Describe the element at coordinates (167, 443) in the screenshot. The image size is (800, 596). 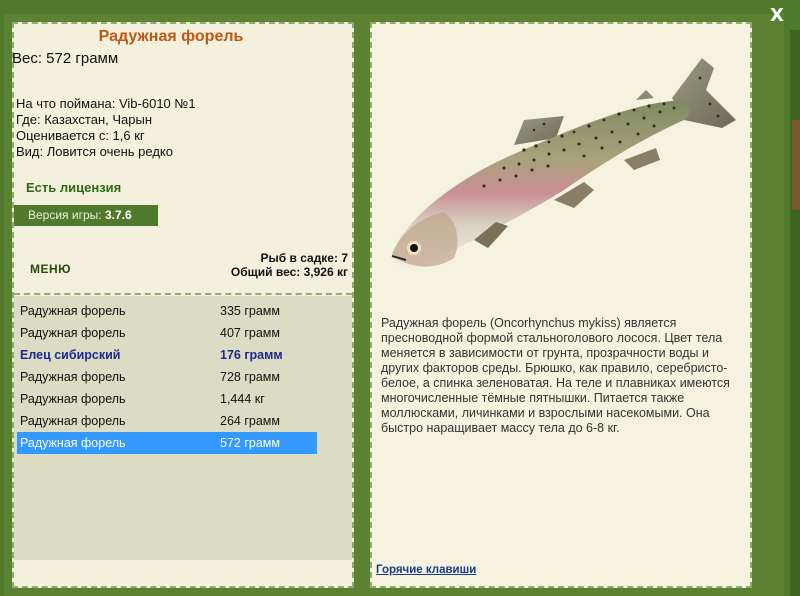
I see `list-item-selected: Радужная форель 572 грамм` at that location.